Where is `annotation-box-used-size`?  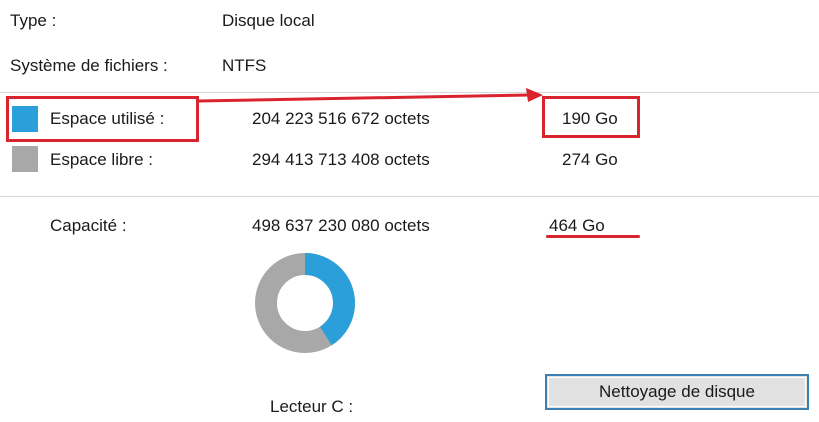
annotation-box-used-size is located at coordinates (591, 117).